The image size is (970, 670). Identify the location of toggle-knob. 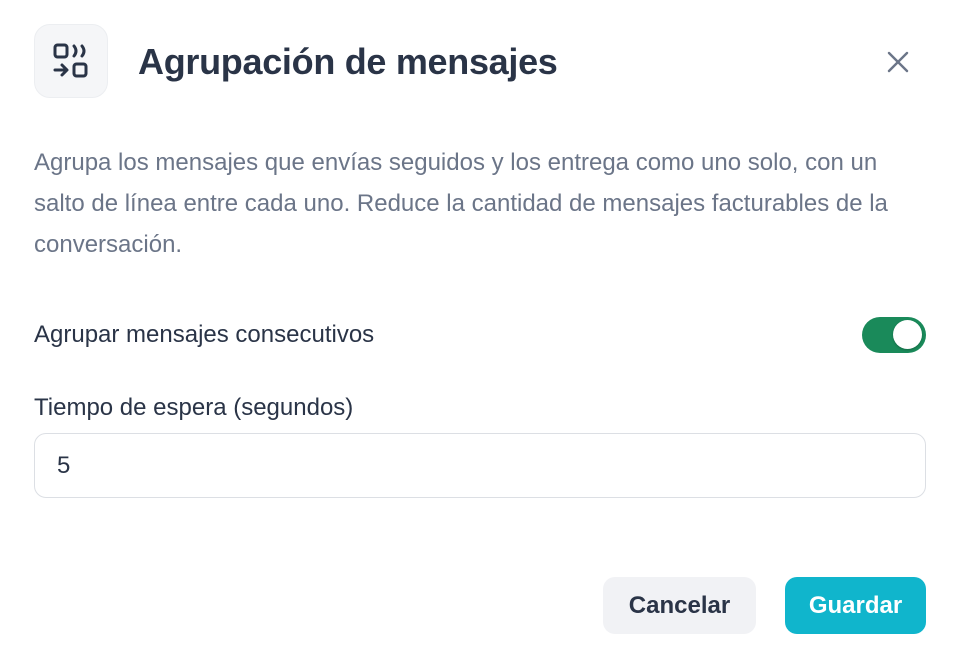
(907, 334).